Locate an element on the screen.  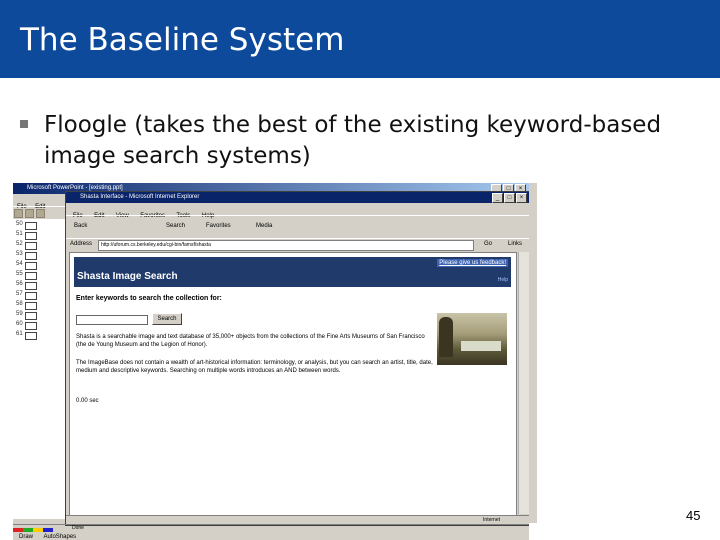
autoshapes-menu: AutoShapes is located at coordinates (59, 537).